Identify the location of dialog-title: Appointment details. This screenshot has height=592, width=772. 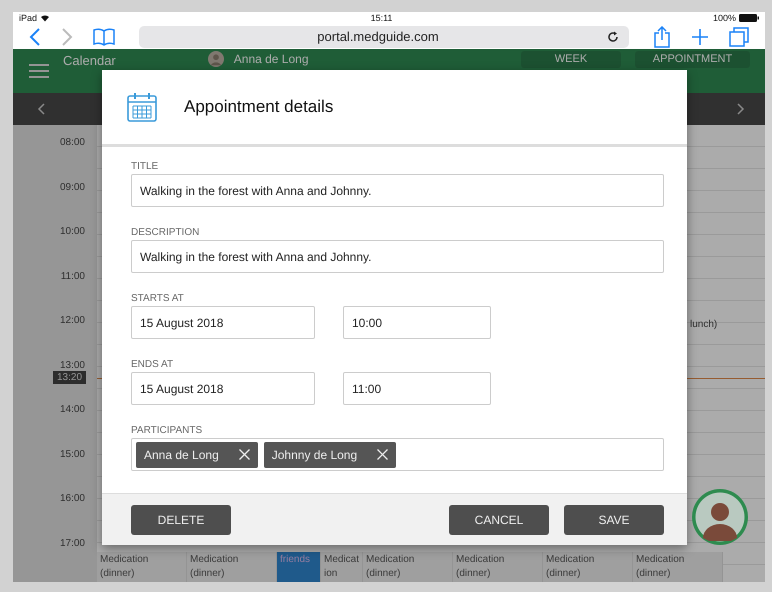
(259, 107).